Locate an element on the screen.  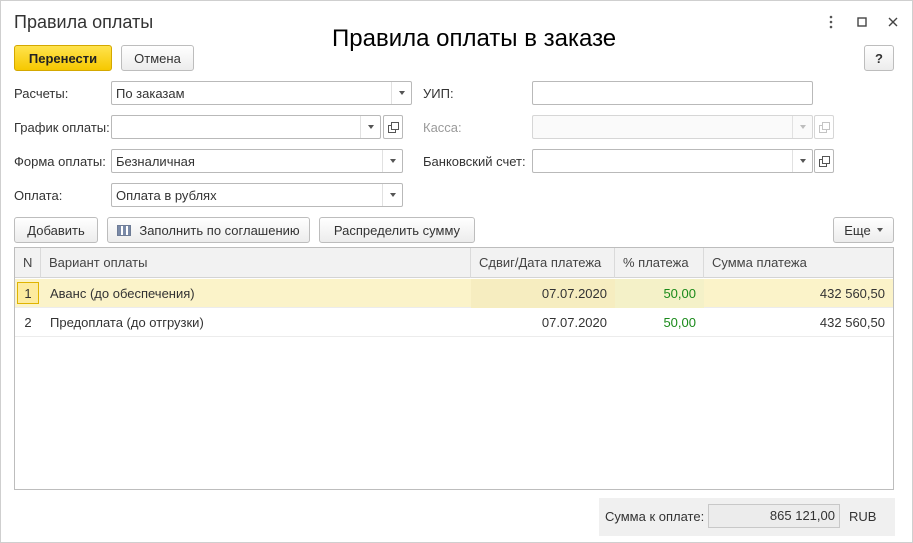
column-header-variant: Вариант оплаты is located at coordinates (256, 263).